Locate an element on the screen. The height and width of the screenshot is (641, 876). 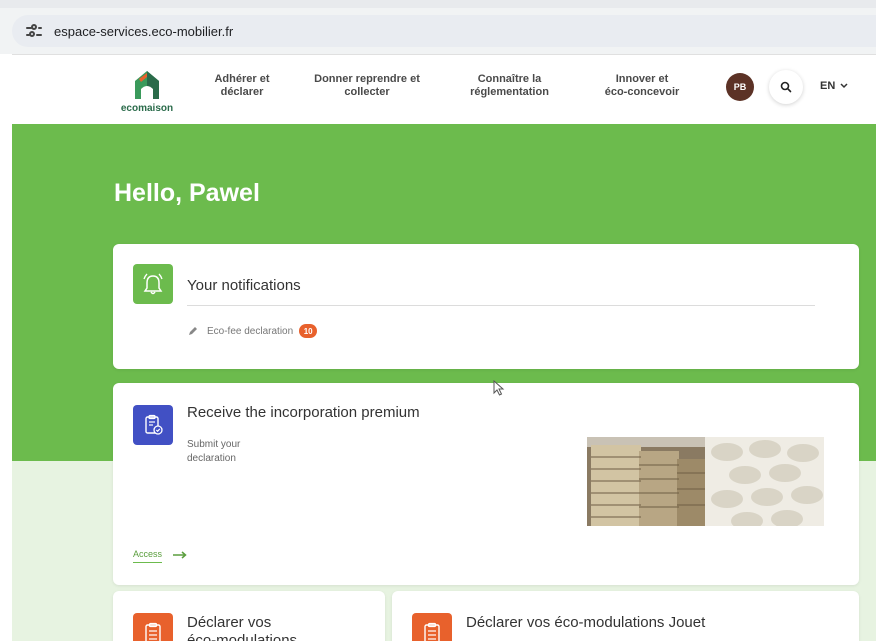
nav-label-line2: éco-concevoir is located at coordinates (642, 92).